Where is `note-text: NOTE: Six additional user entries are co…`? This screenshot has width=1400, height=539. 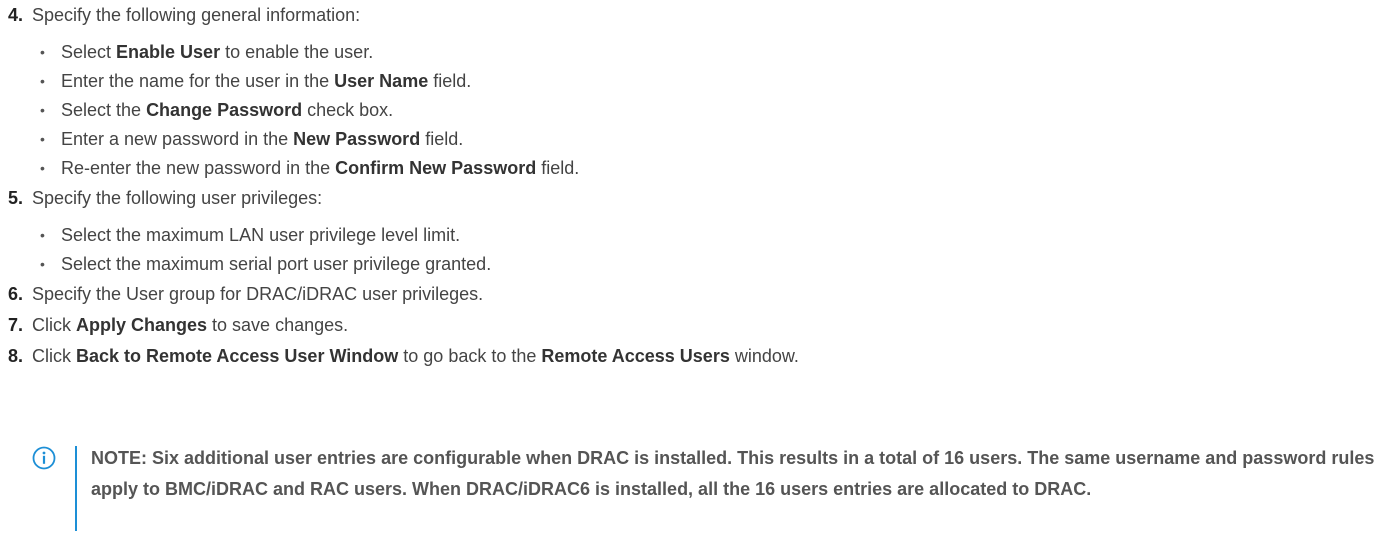 note-text: NOTE: Six additional user entries are co… is located at coordinates (733, 473).